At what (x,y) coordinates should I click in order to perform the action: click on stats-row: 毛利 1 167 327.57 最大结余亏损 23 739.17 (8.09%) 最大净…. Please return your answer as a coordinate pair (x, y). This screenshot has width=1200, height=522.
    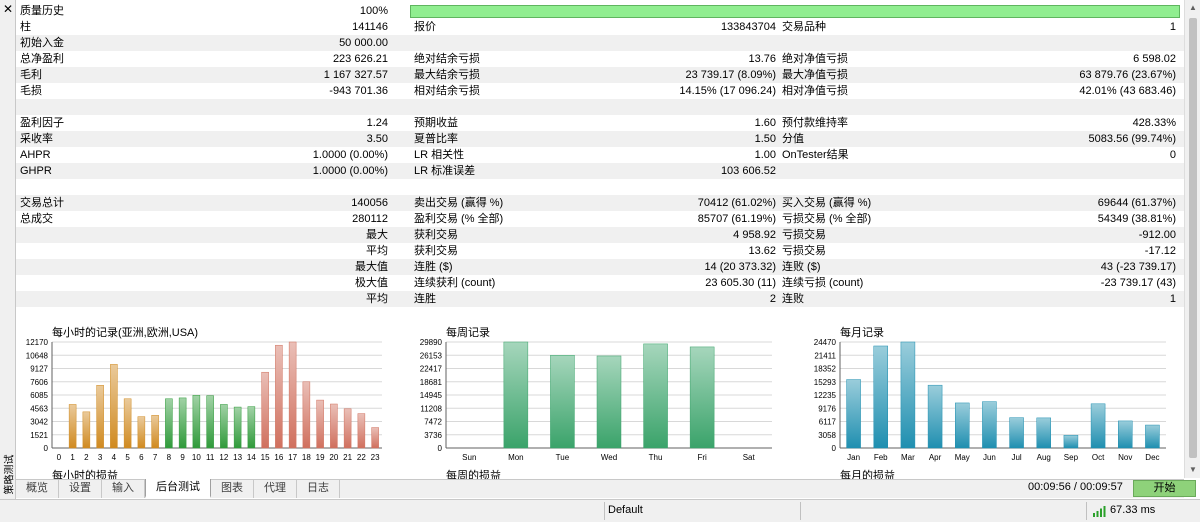
    Looking at the image, I should click on (600, 75).